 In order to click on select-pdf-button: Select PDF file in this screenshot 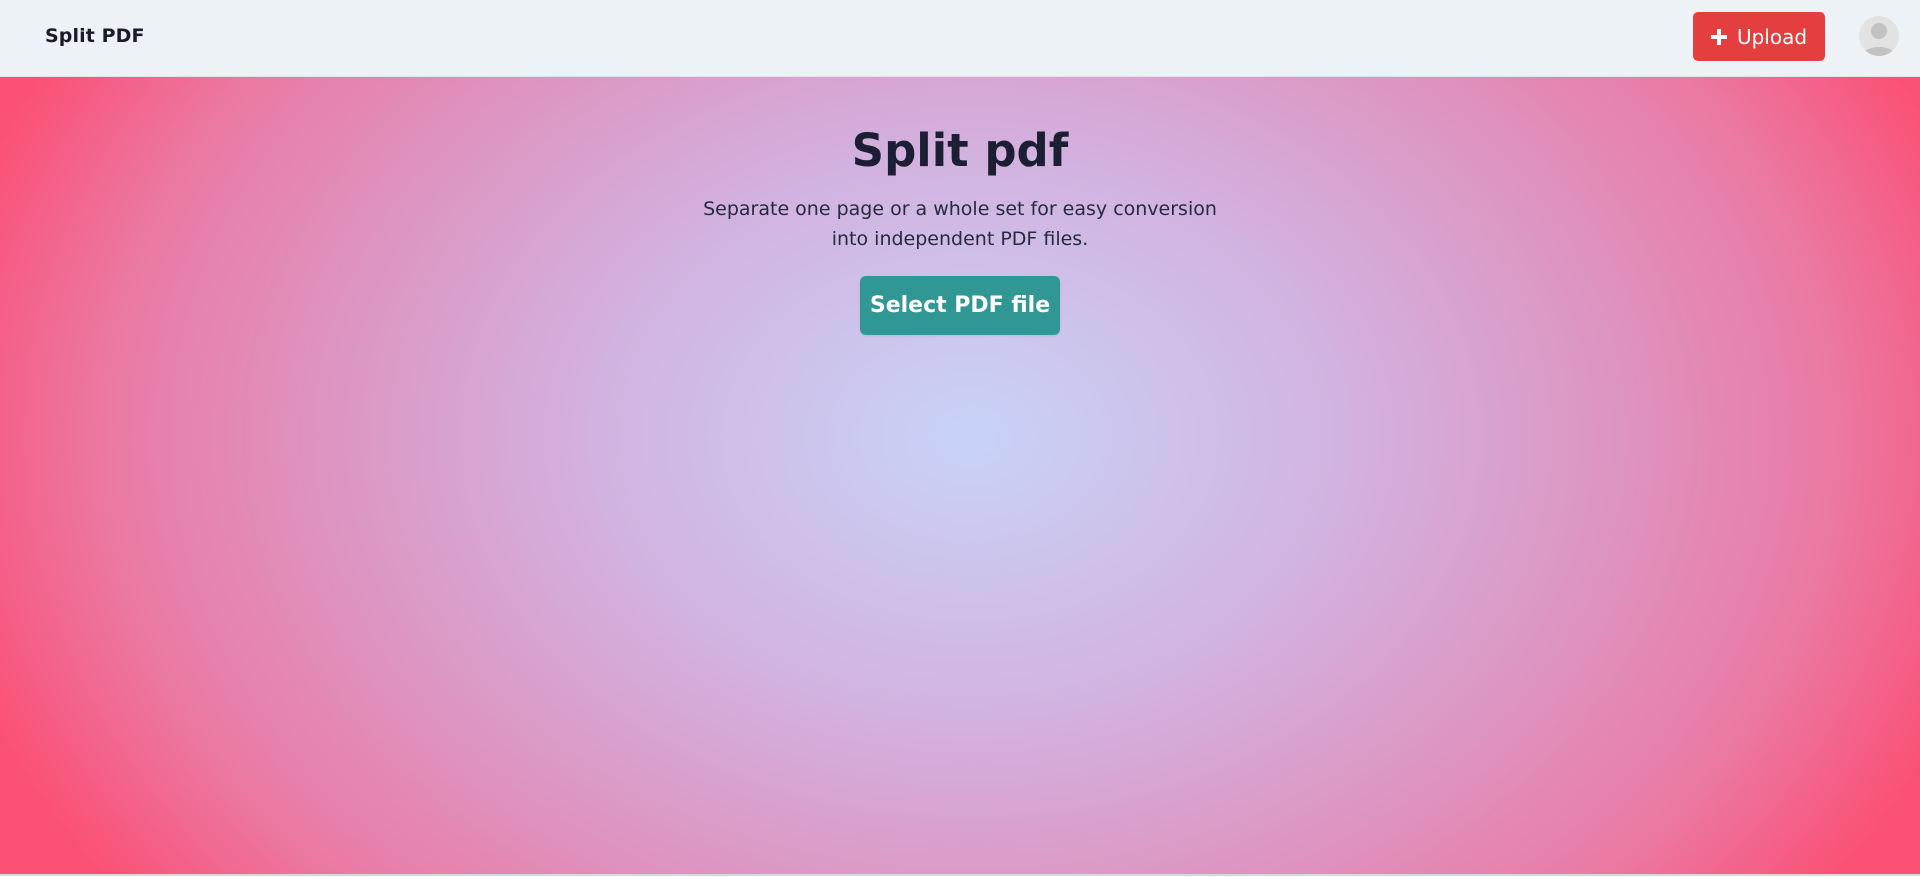, I will do `click(960, 305)`.